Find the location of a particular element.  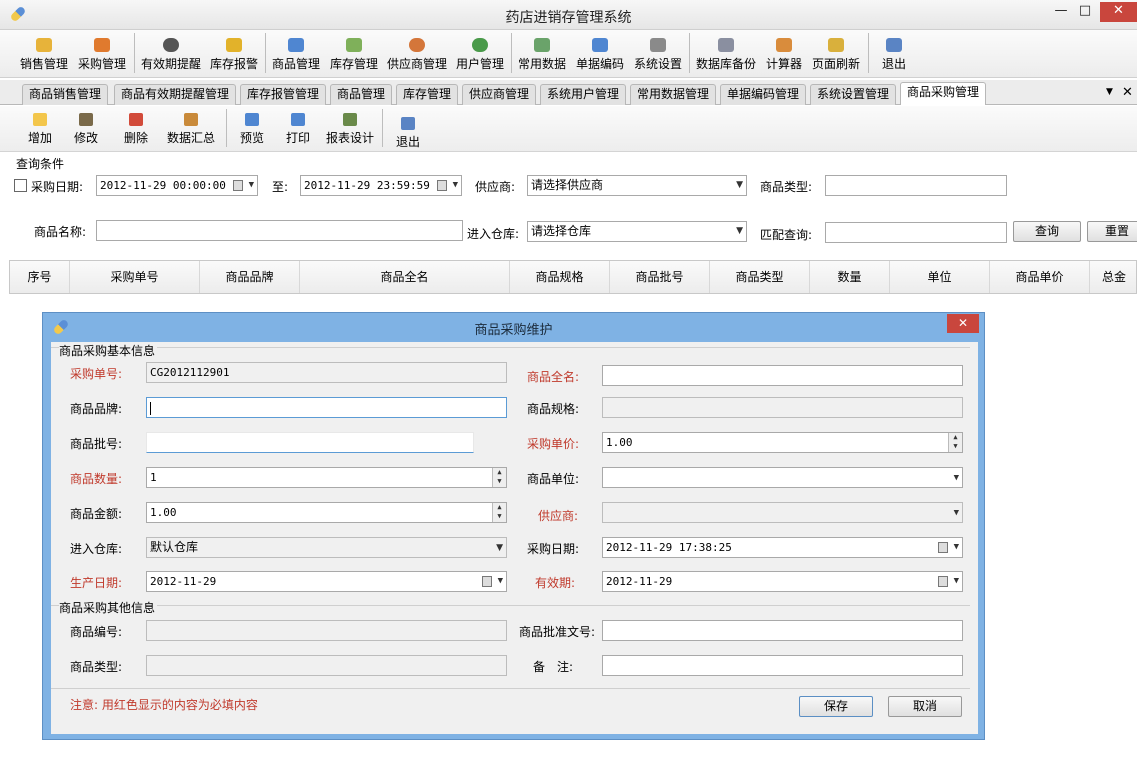

summary-button: 数据汇总 is located at coordinates (191, 129).